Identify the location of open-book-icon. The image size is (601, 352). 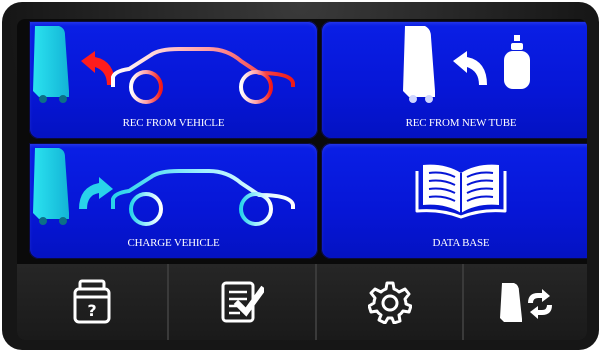
(461, 191).